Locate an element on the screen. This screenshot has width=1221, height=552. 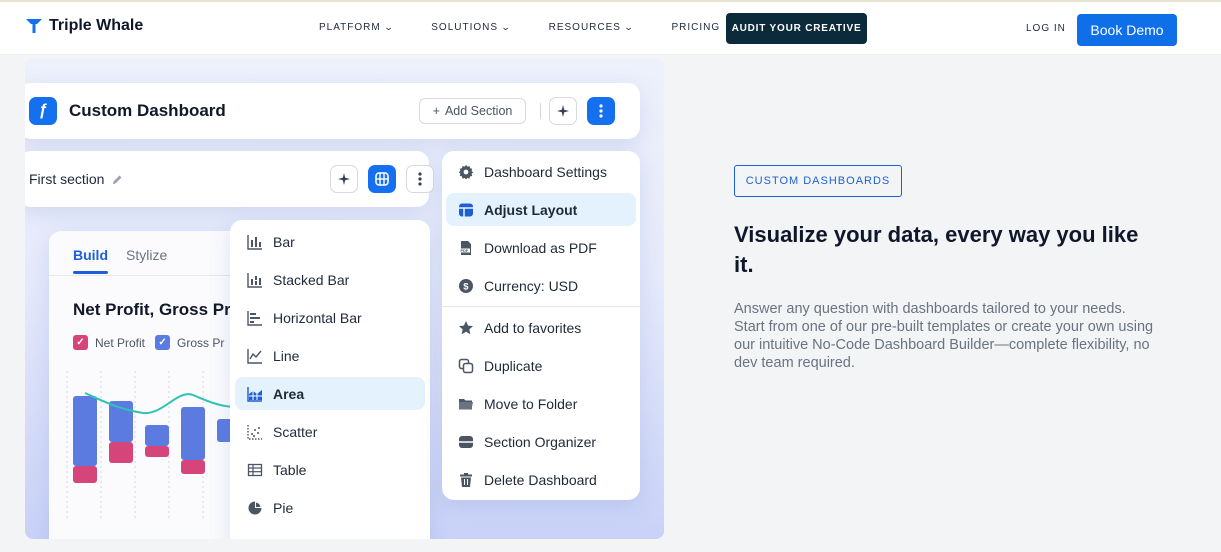
layout-icon is located at coordinates (466, 210).